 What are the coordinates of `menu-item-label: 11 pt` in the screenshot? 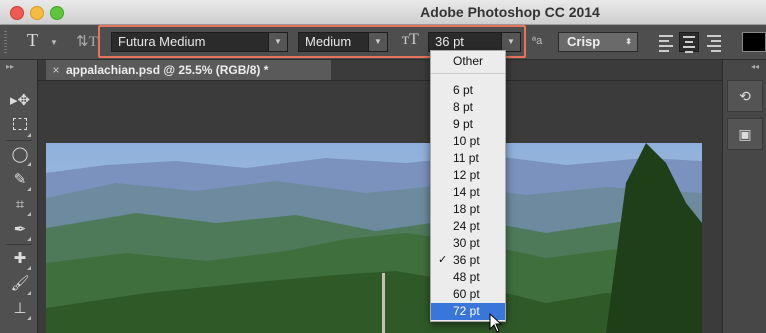 It's located at (466, 158).